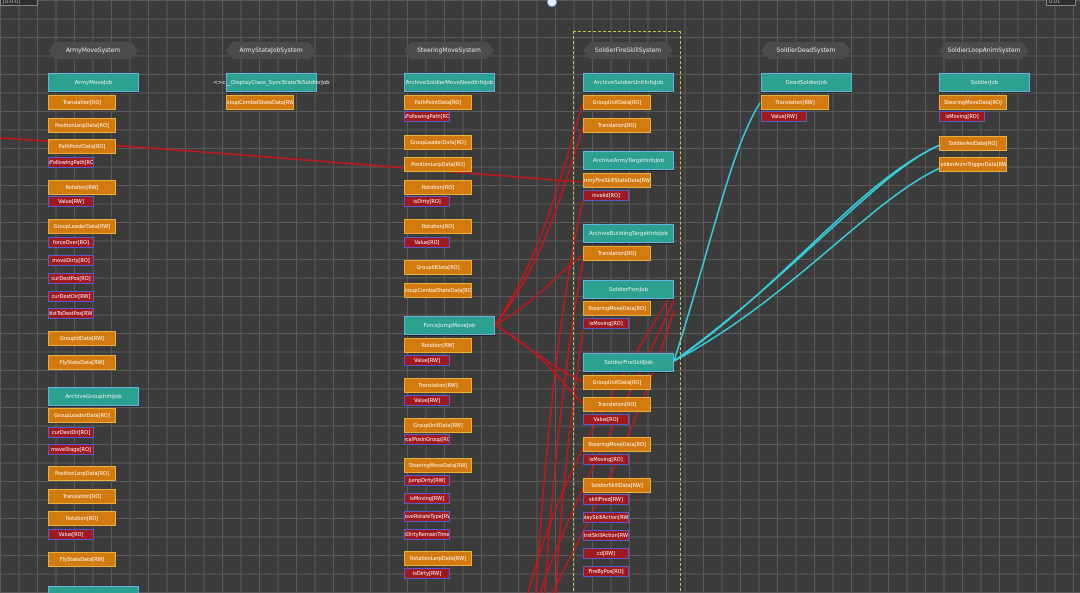 This screenshot has width=1080, height=593. Describe the element at coordinates (628, 82) in the screenshot. I see `job-node: ArchiveSoldierUnitInfoJob` at that location.